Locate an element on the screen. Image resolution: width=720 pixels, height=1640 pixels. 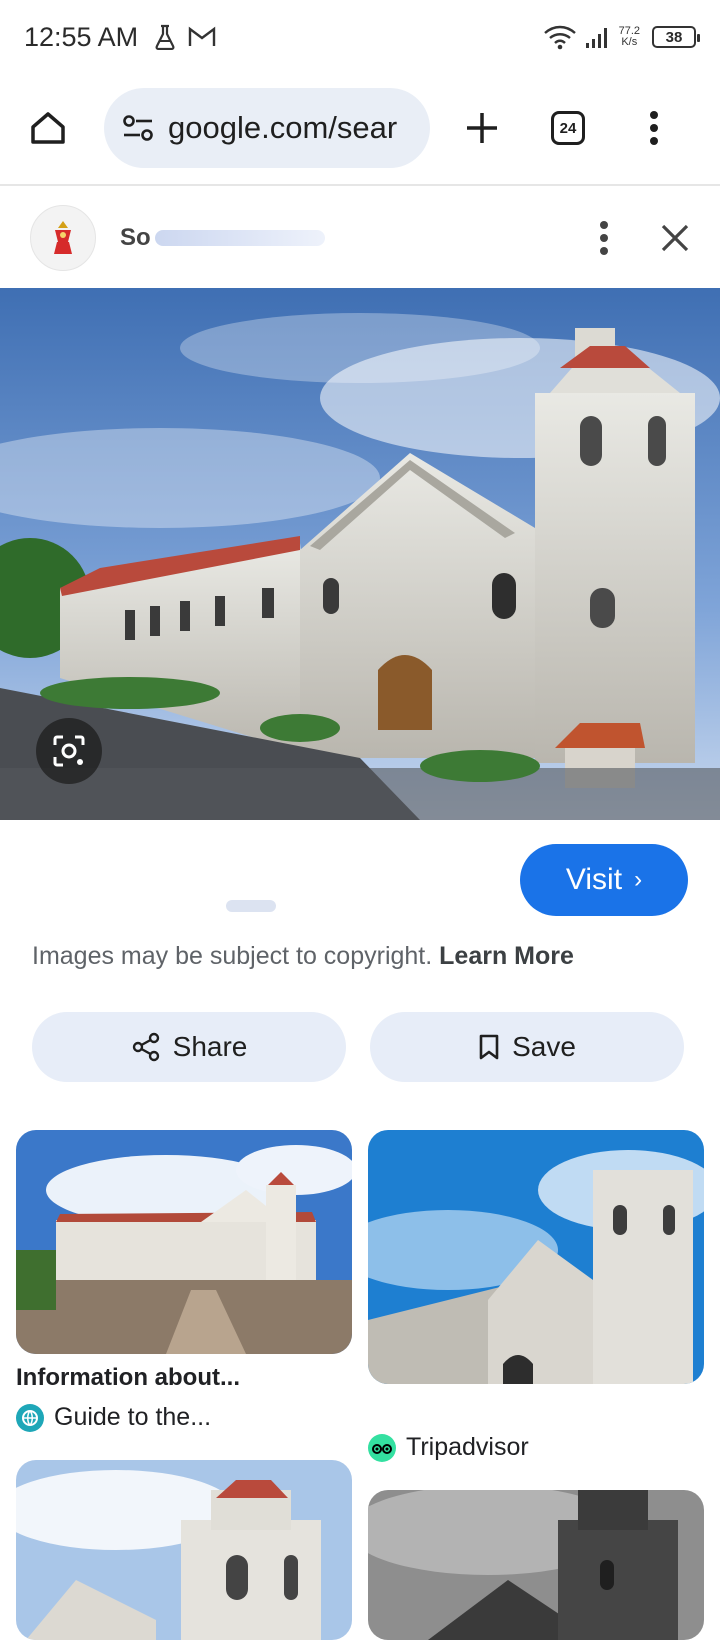
tab-switcher-button: 24 is located at coordinates (568, 128).